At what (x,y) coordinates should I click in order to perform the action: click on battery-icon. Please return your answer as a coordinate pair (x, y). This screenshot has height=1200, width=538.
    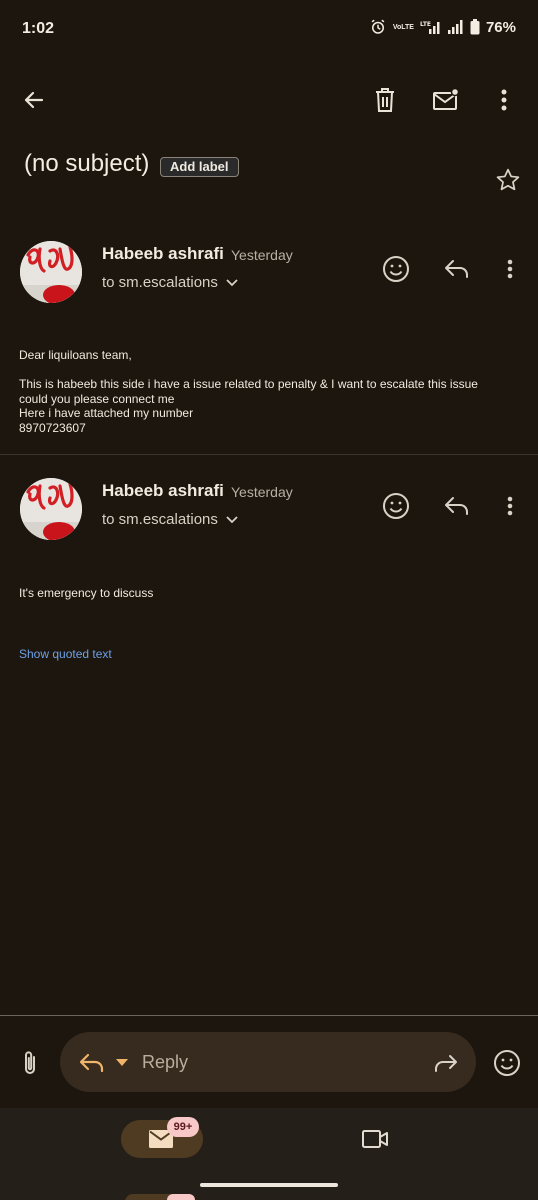
    Looking at the image, I should click on (475, 27).